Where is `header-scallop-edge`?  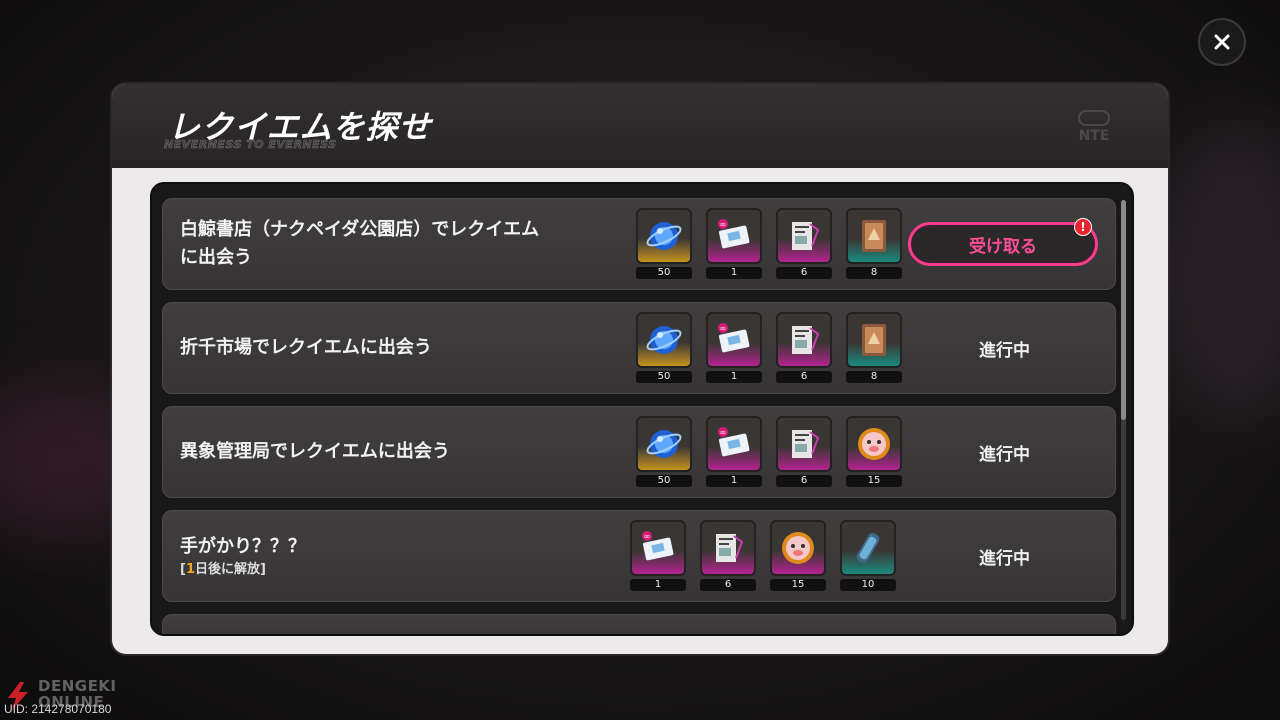
header-scallop-edge is located at coordinates (640, 168).